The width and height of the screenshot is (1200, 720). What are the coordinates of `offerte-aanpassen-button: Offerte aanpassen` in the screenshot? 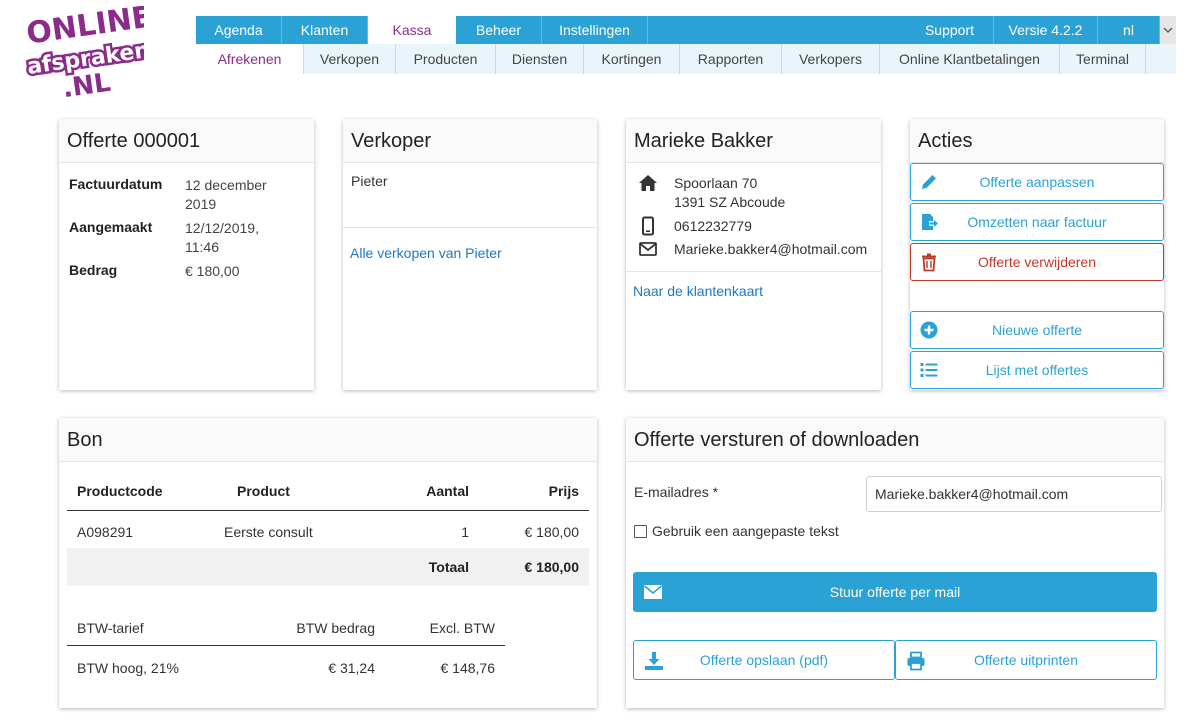 It's located at (1037, 182).